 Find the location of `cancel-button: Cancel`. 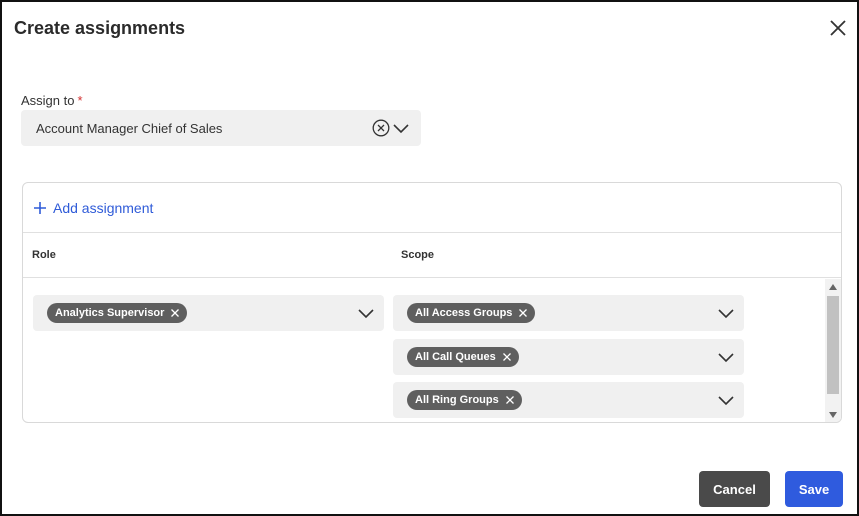

cancel-button: Cancel is located at coordinates (734, 489).